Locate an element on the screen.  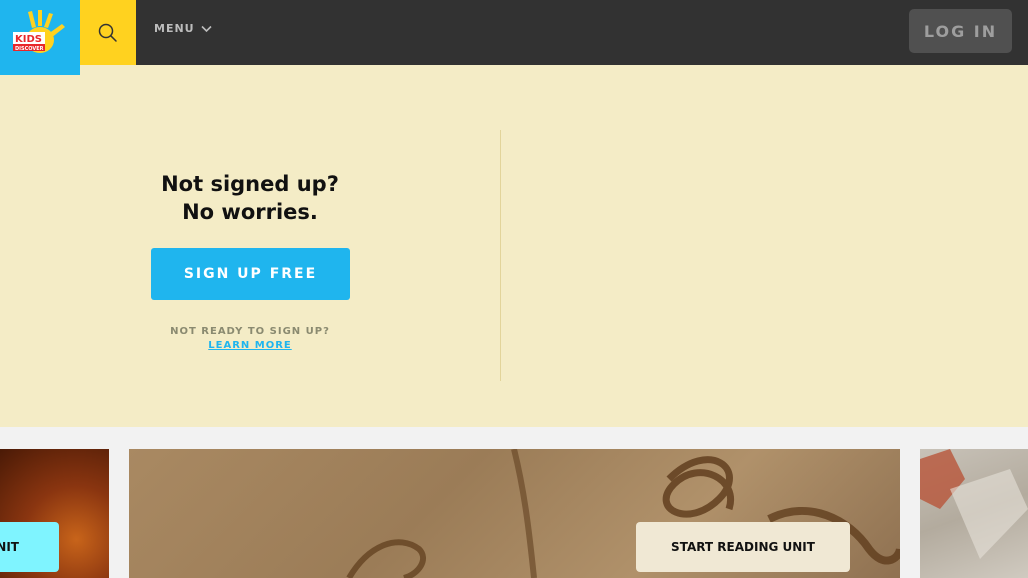
menu-dropdown: MENU is located at coordinates (183, 28).